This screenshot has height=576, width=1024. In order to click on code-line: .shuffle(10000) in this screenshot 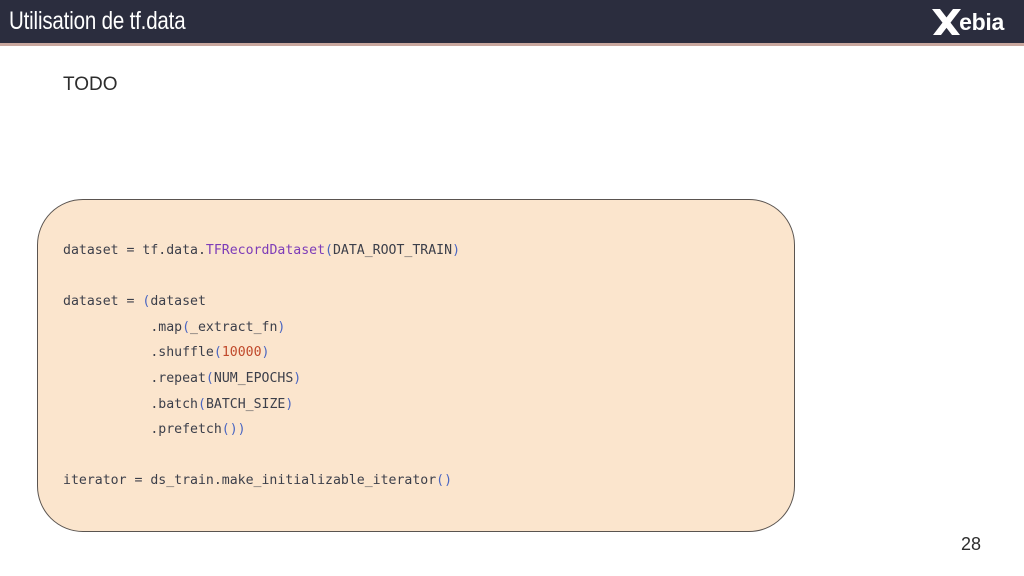, I will do `click(166, 353)`.